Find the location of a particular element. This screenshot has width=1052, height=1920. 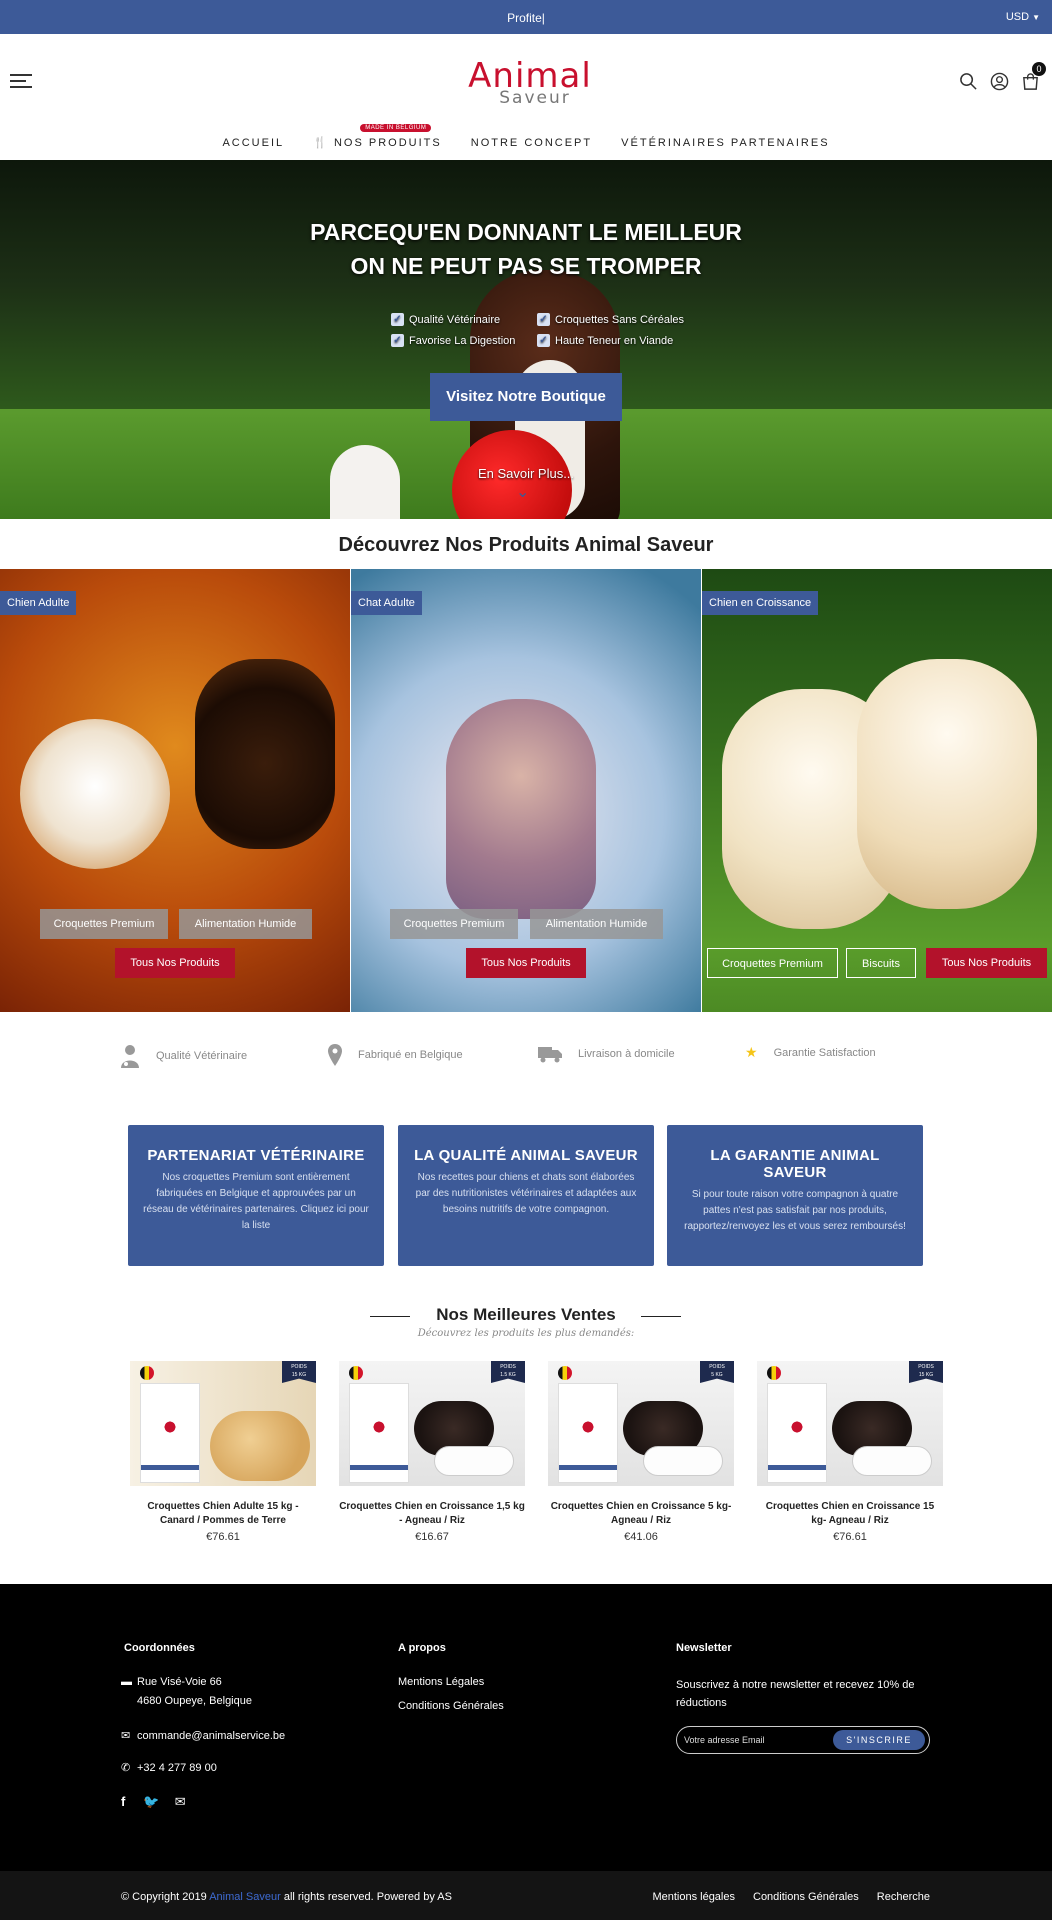

subscribe-button: S'INSCRIRE is located at coordinates (879, 1740).